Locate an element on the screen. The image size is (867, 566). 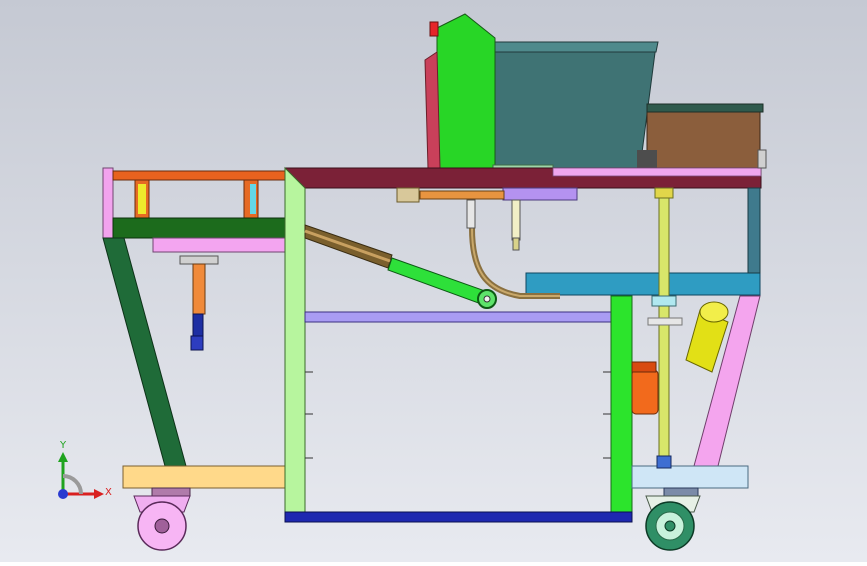
nozzle-b-tip is located at coordinates (516, 244).